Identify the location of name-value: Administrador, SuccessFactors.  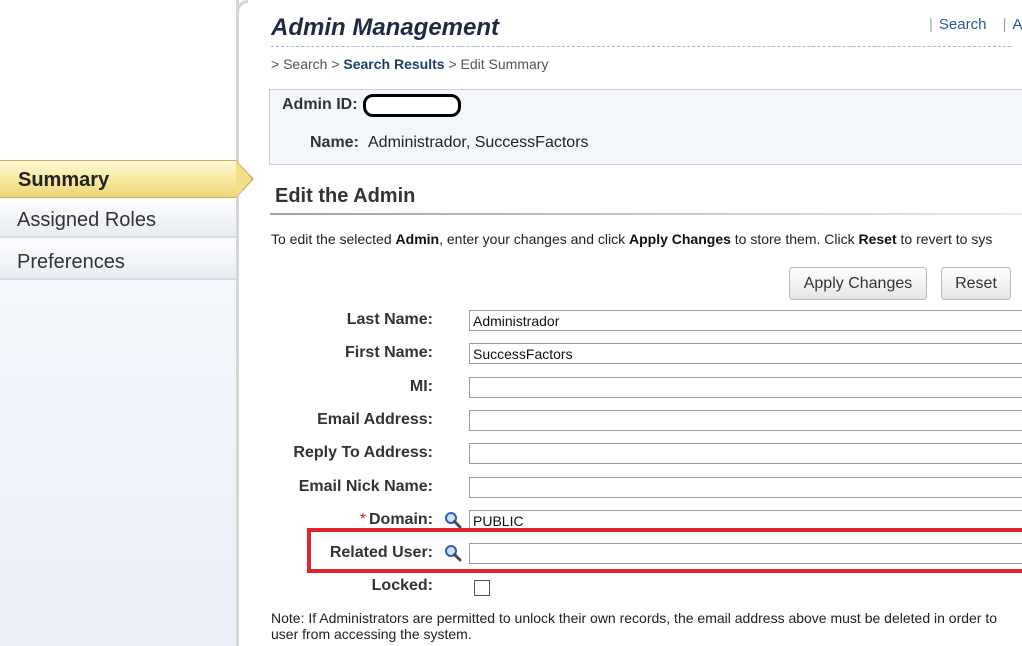
(478, 142).